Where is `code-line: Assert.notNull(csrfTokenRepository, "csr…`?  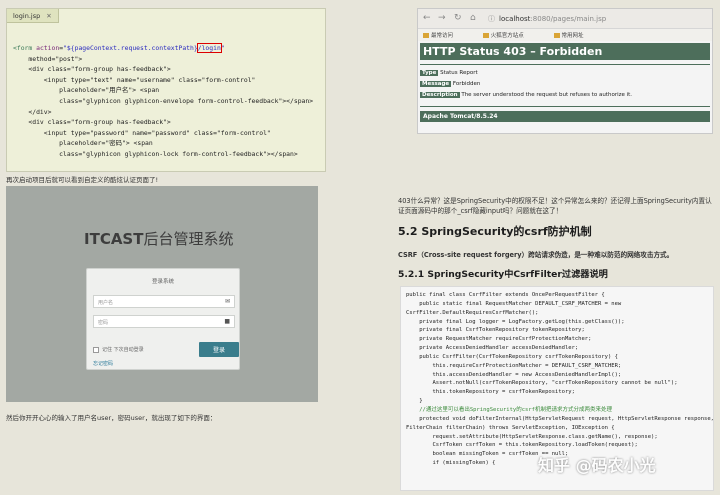 code-line: Assert.notNull(csrfTokenRepository, "csr… is located at coordinates (542, 383).